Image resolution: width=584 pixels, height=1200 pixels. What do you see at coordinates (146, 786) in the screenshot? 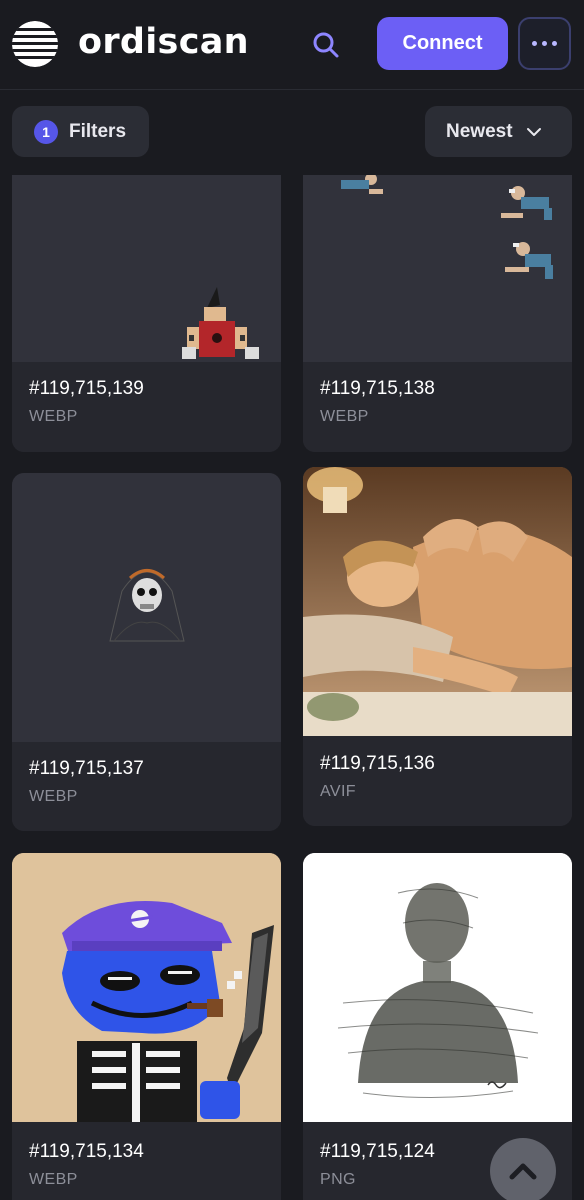
I see `card-info: #119,715,137 WEBP` at bounding box center [146, 786].